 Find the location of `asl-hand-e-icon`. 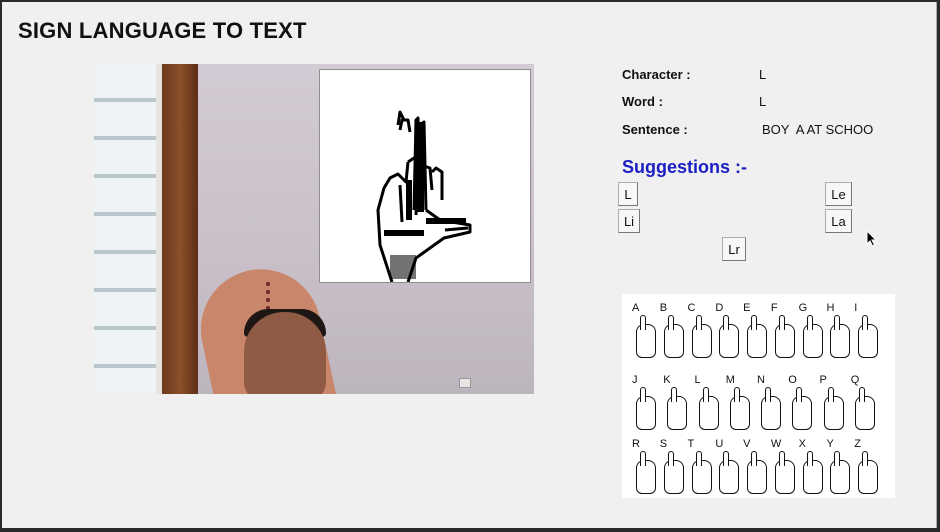

asl-hand-e-icon is located at coordinates (757, 336).